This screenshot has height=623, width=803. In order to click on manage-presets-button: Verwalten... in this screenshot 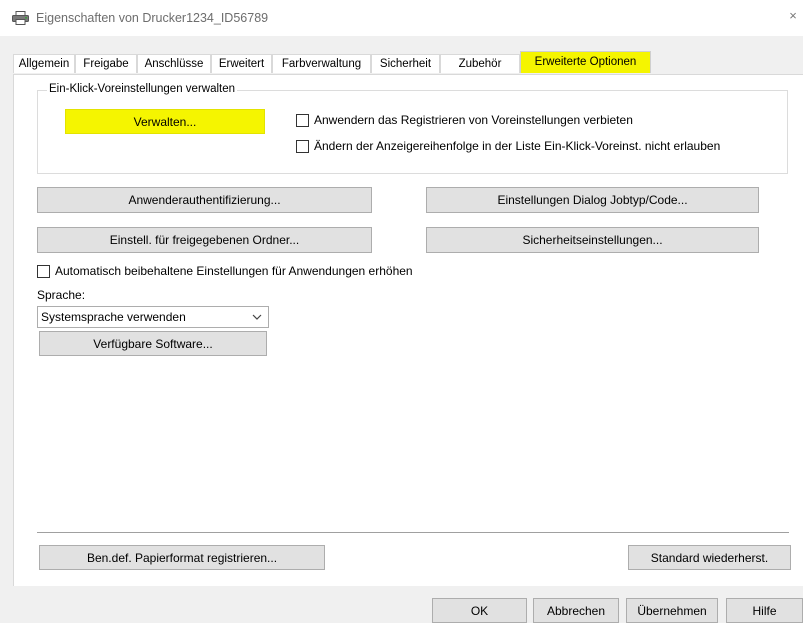, I will do `click(165, 121)`.